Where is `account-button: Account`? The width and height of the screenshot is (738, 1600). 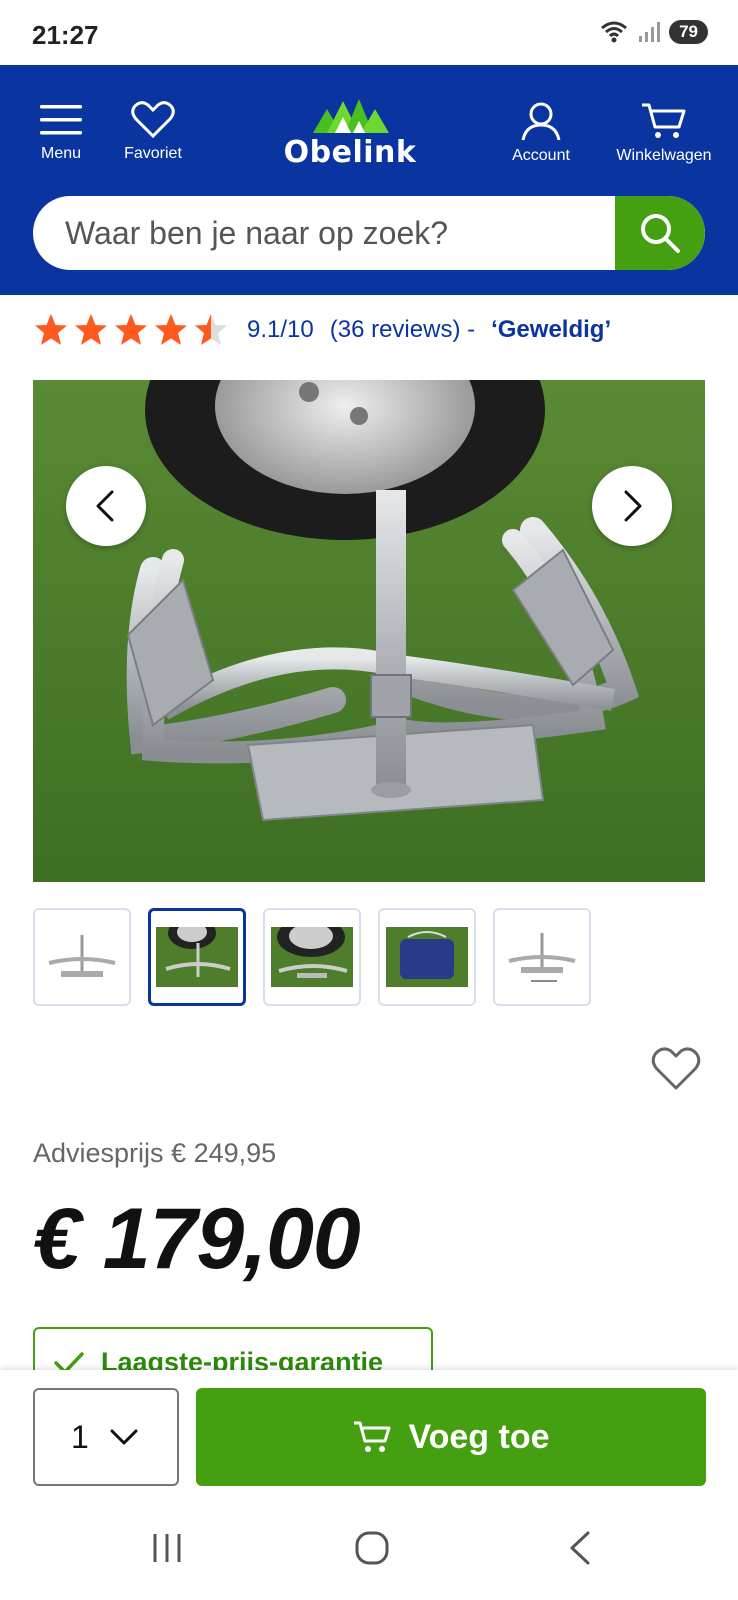 account-button: Account is located at coordinates (541, 133).